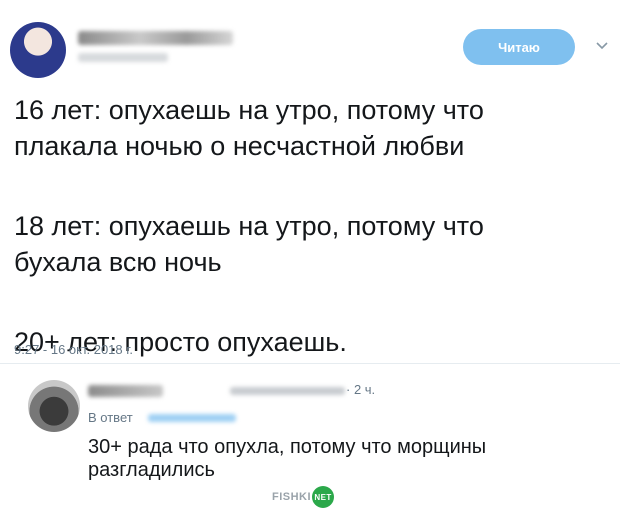  I want to click on tweet-line: 16 лет: опухаешь на утро, потому что, so click(249, 110).